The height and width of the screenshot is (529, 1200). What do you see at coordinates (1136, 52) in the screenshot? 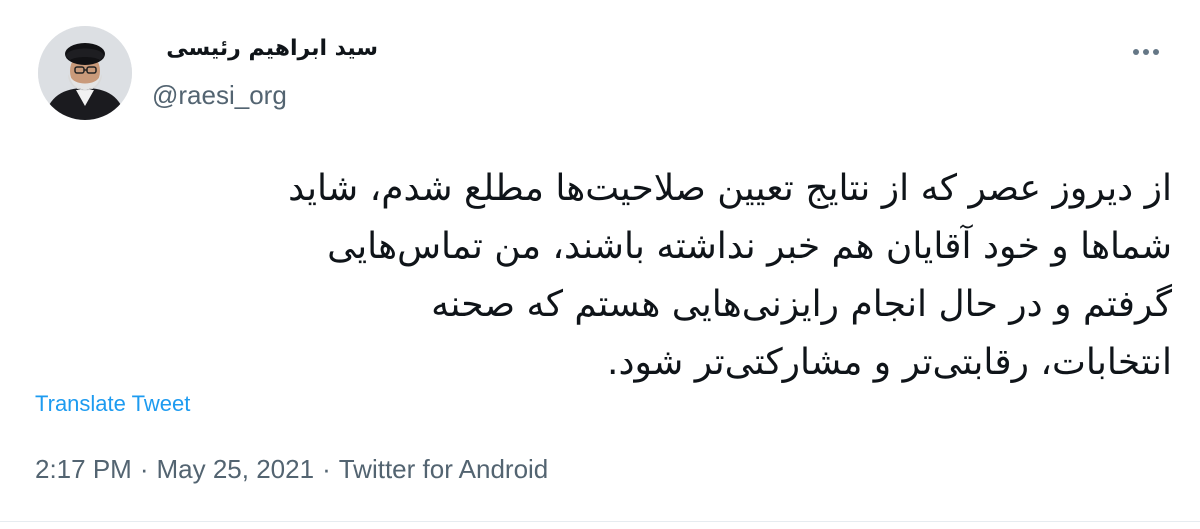
I see `more-horizontal-icon` at bounding box center [1136, 52].